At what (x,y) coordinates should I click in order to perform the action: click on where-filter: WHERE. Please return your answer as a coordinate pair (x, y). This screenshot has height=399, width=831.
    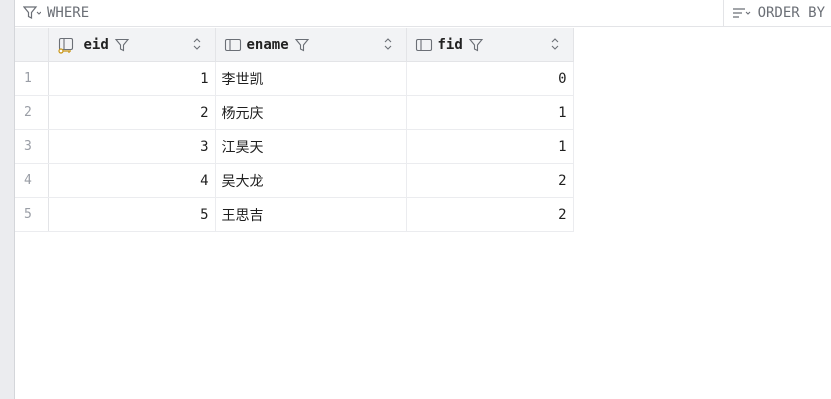
    Looking at the image, I should click on (56, 13).